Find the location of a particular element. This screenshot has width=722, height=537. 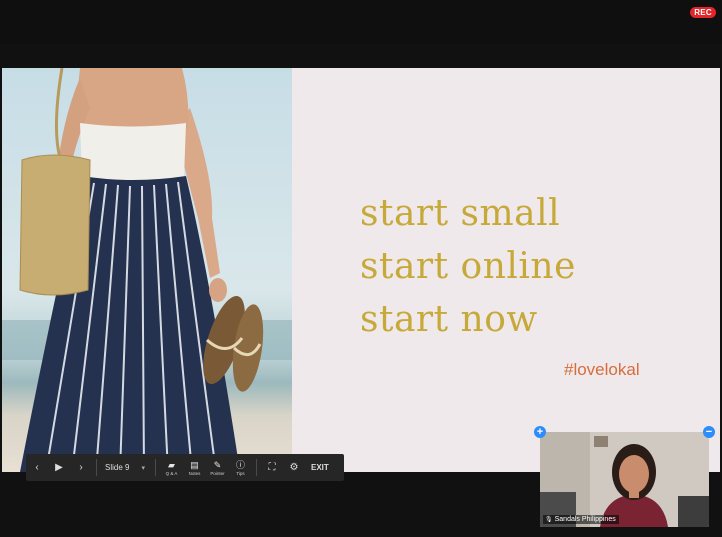

slide-hashtag: #lovelokal is located at coordinates (602, 369).